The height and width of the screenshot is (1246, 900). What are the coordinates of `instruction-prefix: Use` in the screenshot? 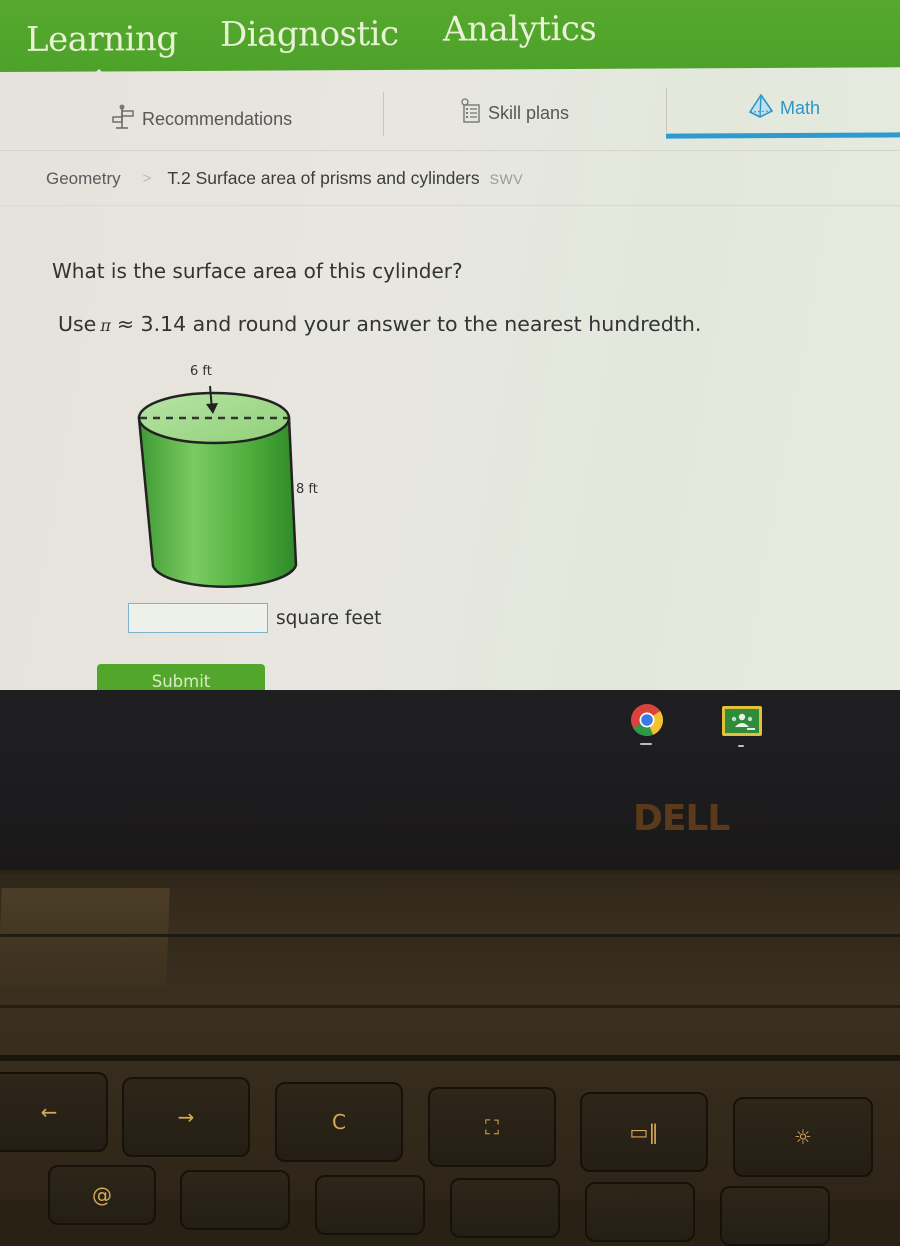 It's located at (77, 324).